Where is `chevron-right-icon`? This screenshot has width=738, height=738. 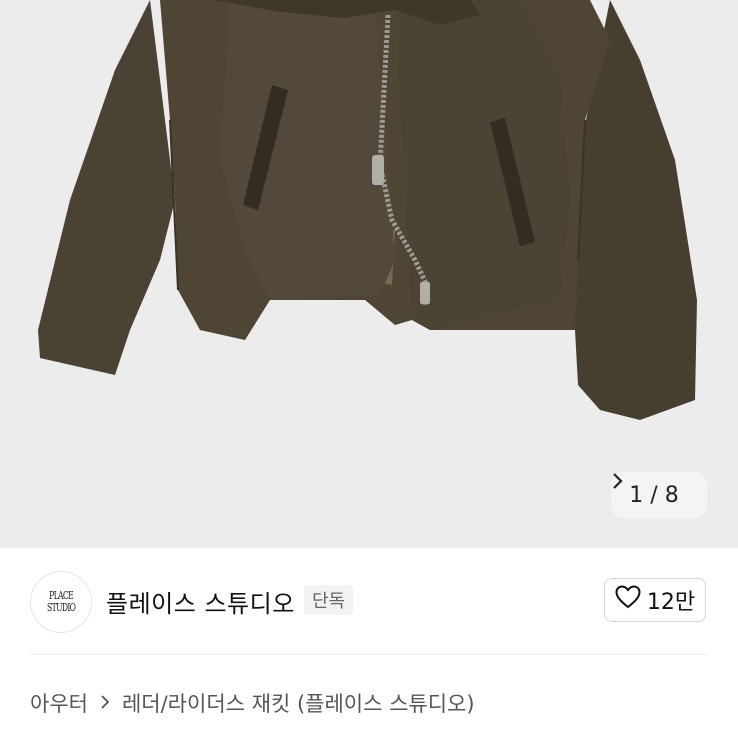
chevron-right-icon is located at coordinates (105, 703).